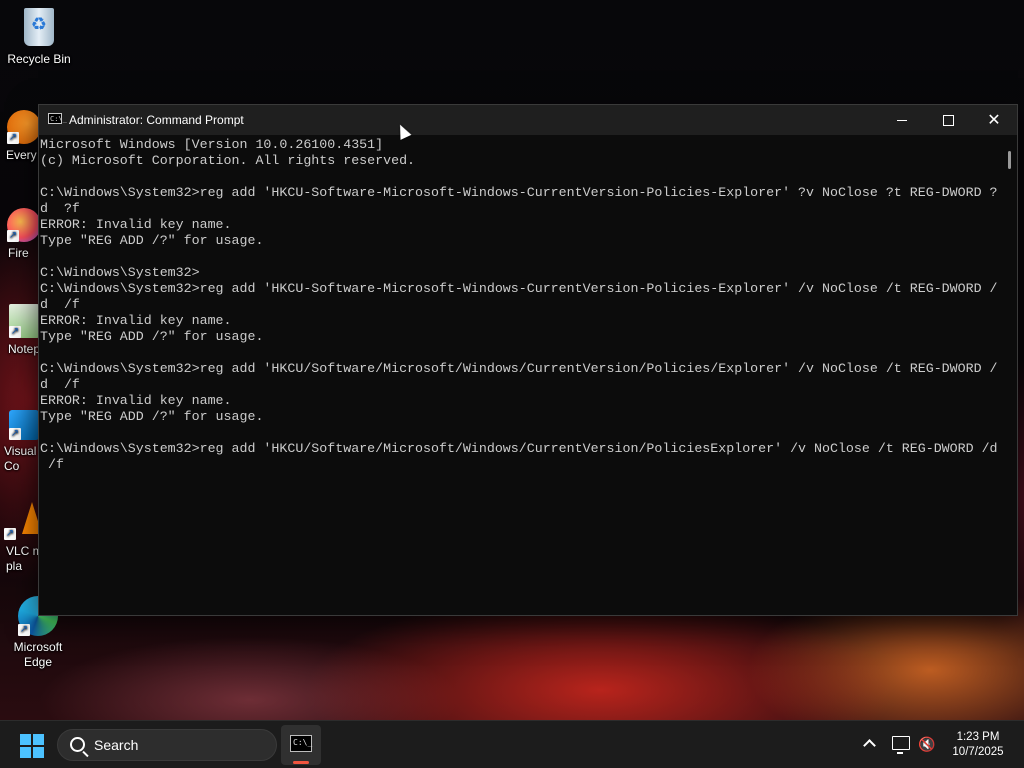  What do you see at coordinates (25, 739) in the screenshot?
I see `windows-logo-icon` at bounding box center [25, 739].